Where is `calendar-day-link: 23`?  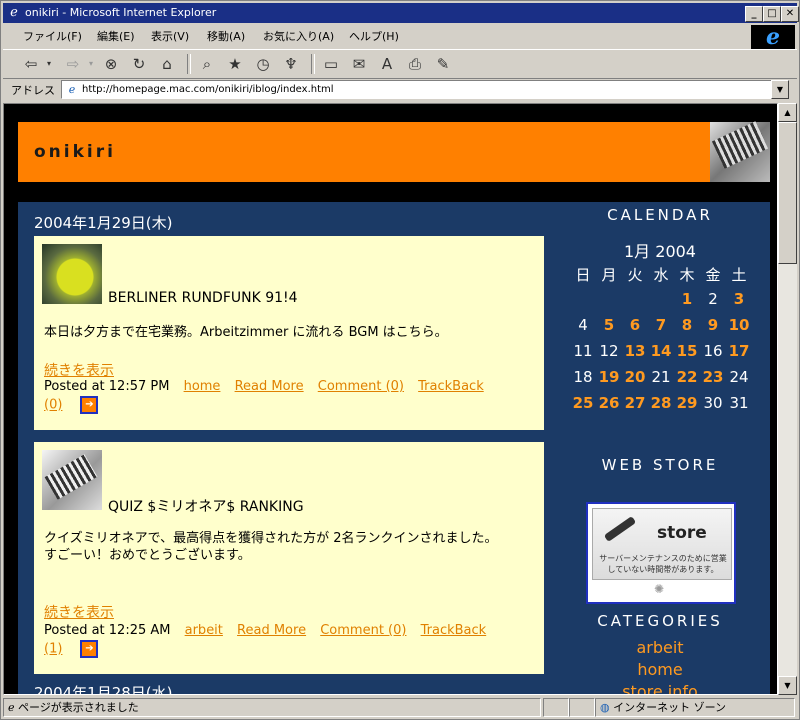
calendar-day-link: 23 is located at coordinates (713, 377).